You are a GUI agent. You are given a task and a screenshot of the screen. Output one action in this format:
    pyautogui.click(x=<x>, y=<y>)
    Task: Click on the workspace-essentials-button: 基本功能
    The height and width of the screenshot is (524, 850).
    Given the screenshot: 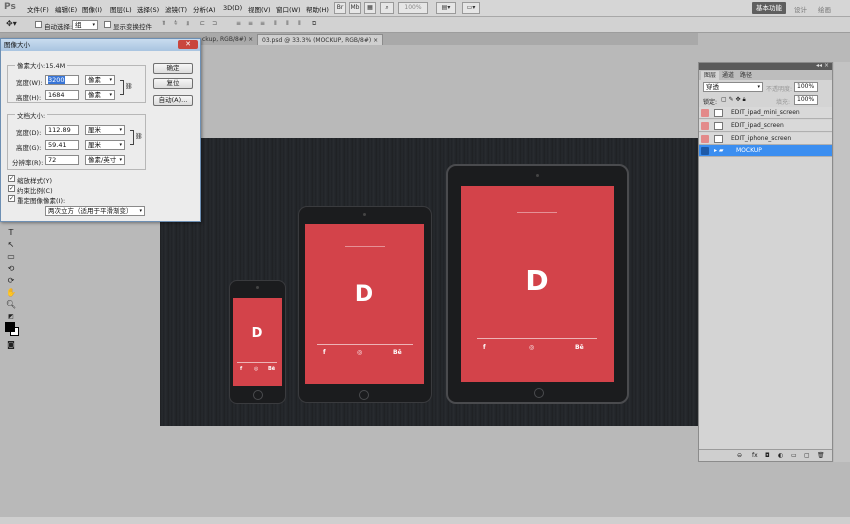 What is the action you would take?
    pyautogui.click(x=769, y=8)
    